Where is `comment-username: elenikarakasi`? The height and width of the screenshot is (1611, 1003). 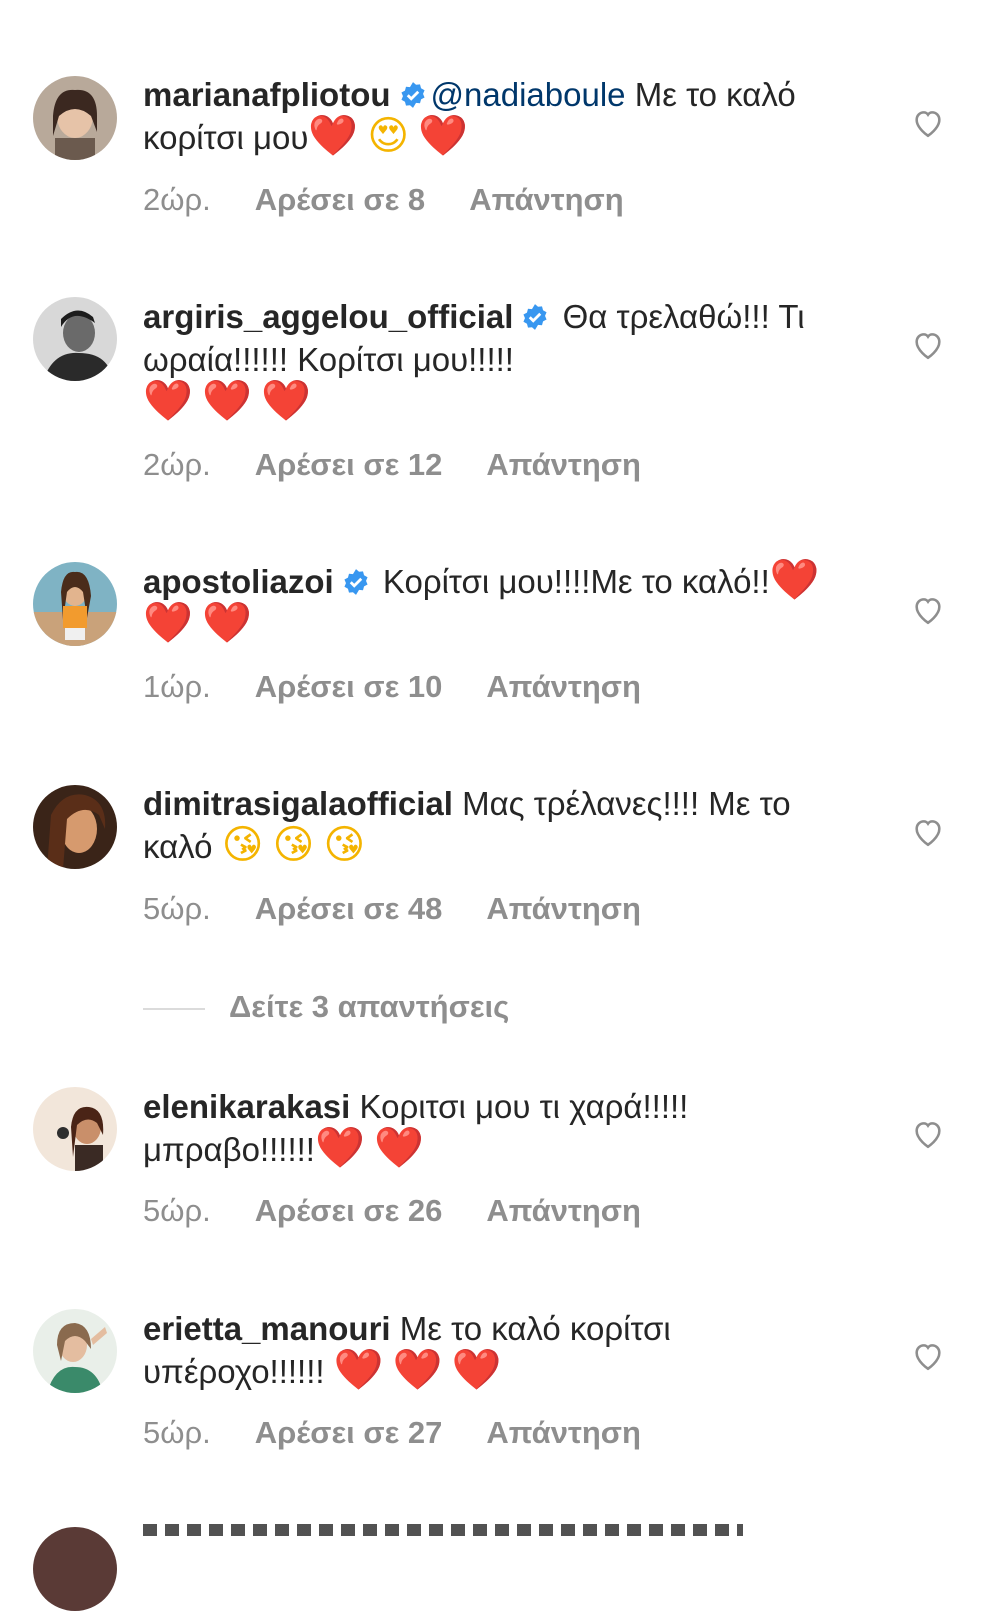
comment-username: elenikarakasi is located at coordinates (246, 1106).